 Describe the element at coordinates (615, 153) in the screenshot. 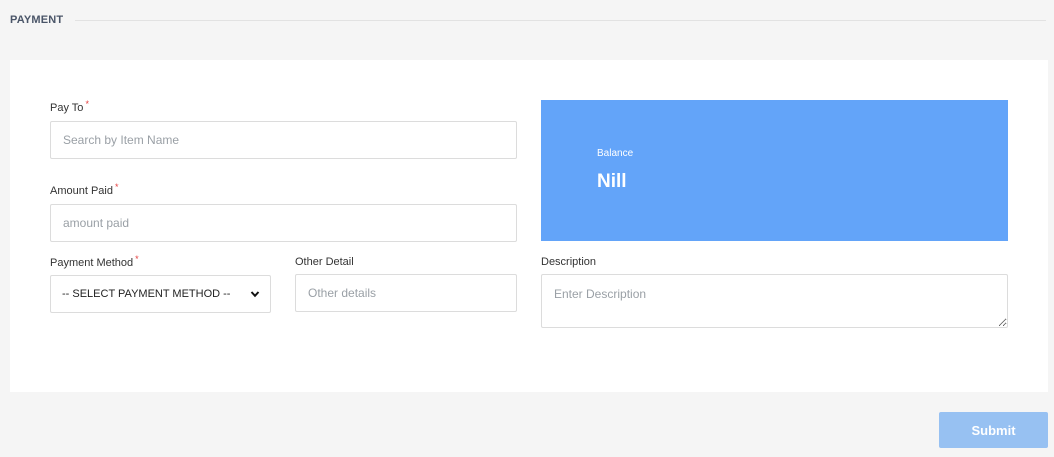

I see `balance-label: Balance` at that location.